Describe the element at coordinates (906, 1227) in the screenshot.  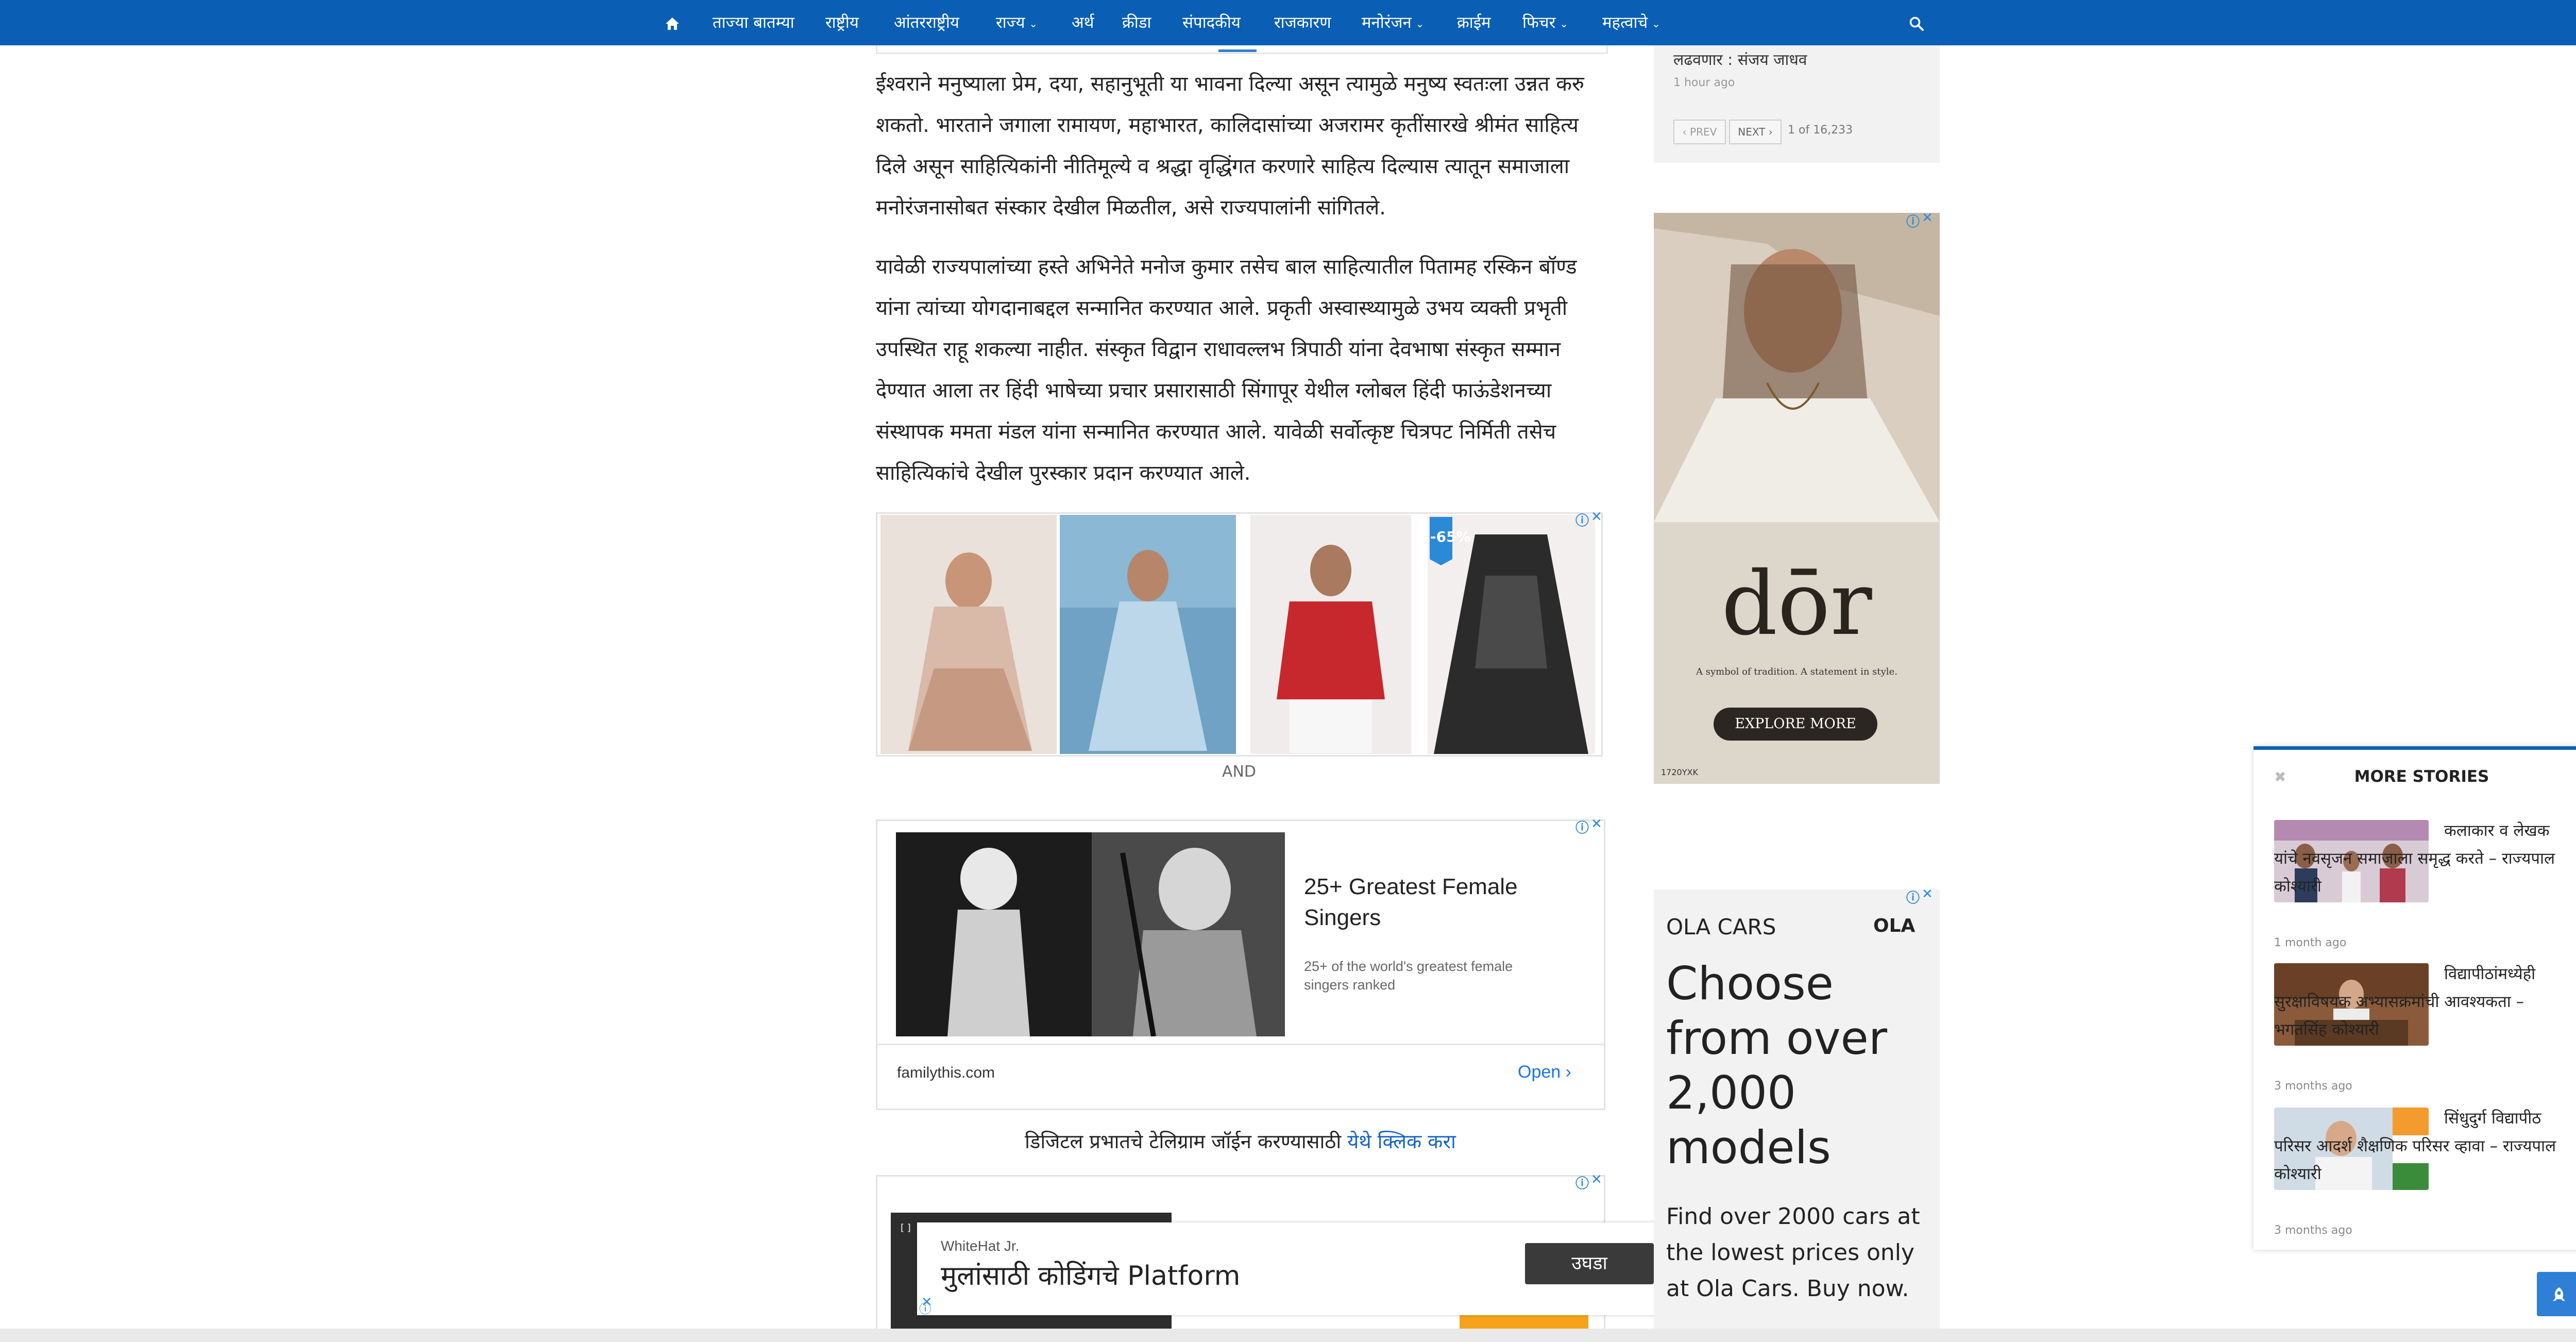
I see `whitehat-ad-bracket: [ ]` at that location.